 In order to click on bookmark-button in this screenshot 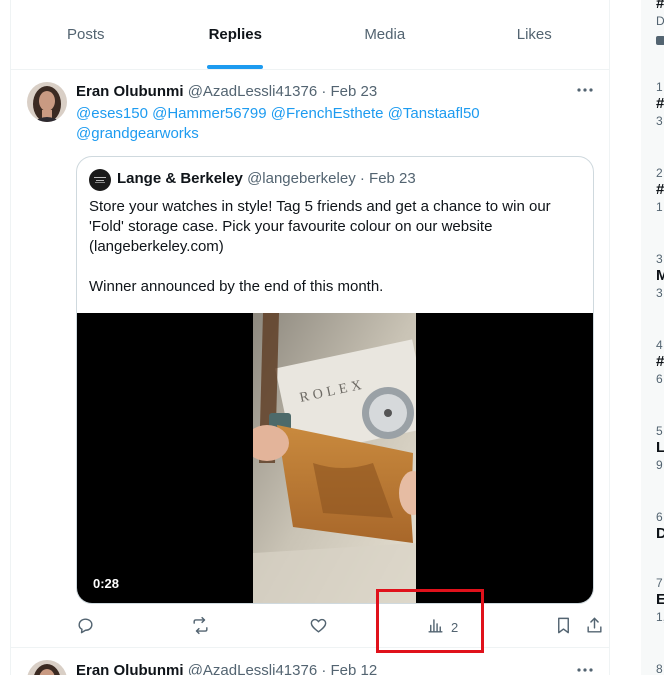, I will do `click(563, 627)`.